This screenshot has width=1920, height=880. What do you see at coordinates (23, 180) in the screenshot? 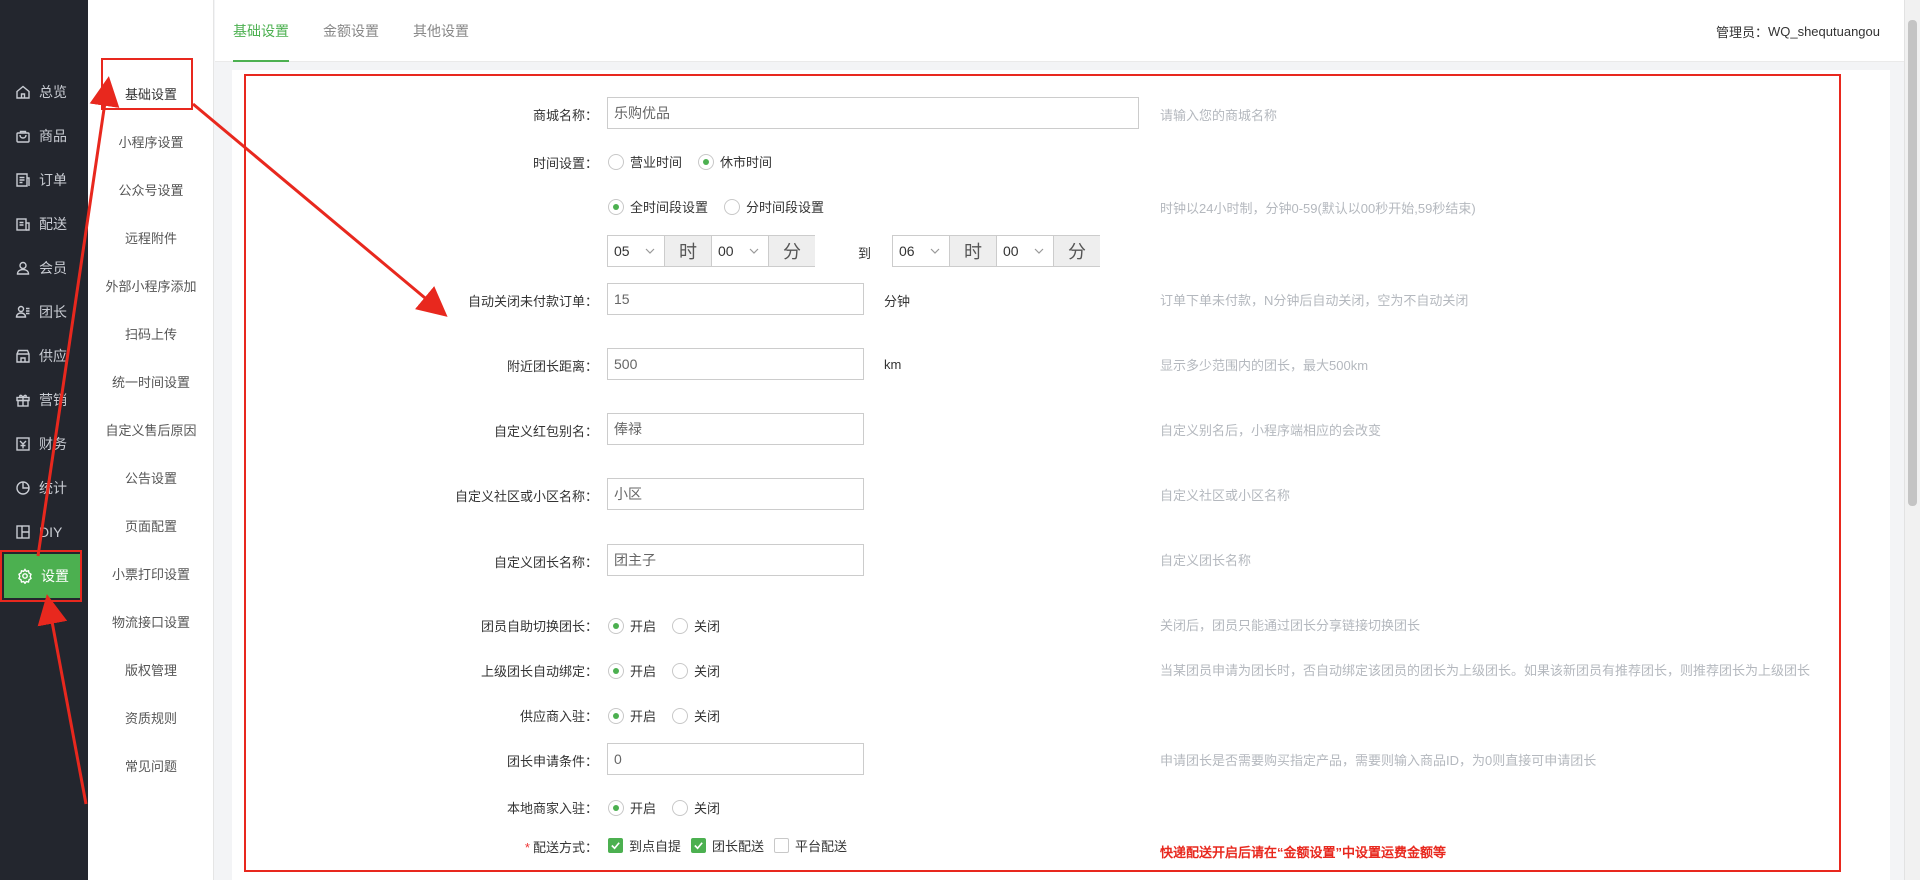
I see `order-icon` at bounding box center [23, 180].